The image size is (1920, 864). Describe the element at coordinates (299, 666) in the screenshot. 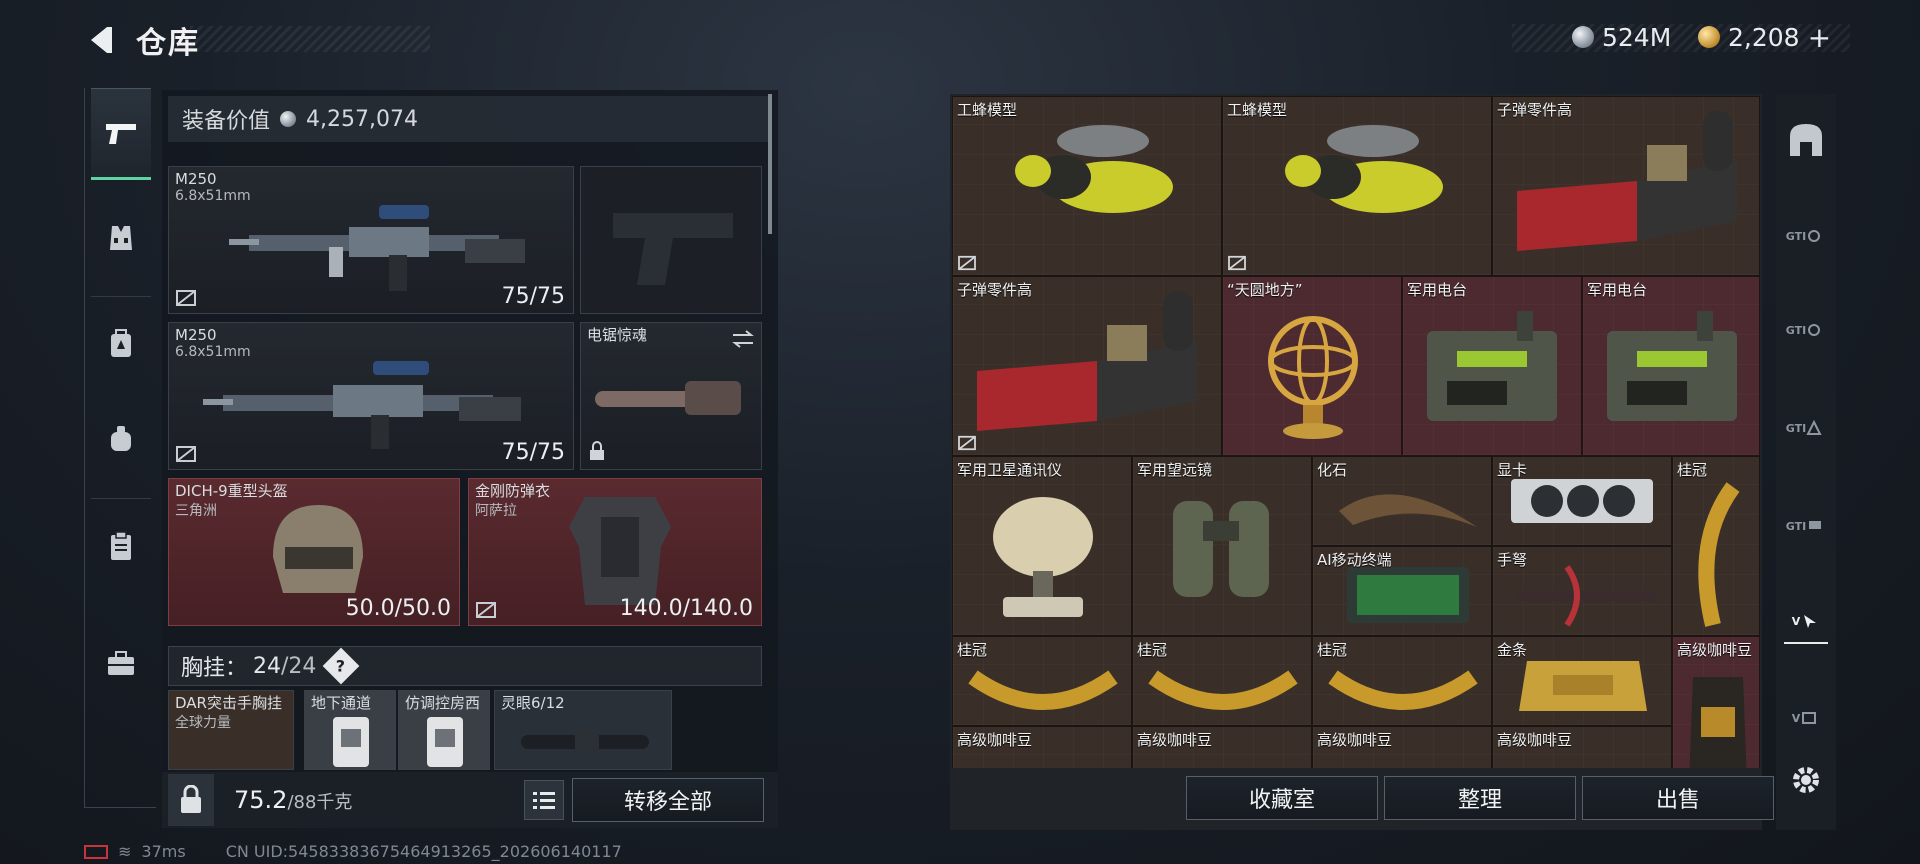

I see `chest-rig-max: /24` at that location.